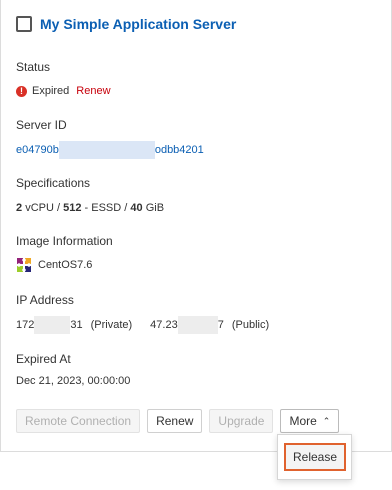 The width and height of the screenshot is (392, 490). I want to click on remote-connection-button: Remote Connection, so click(78, 421).